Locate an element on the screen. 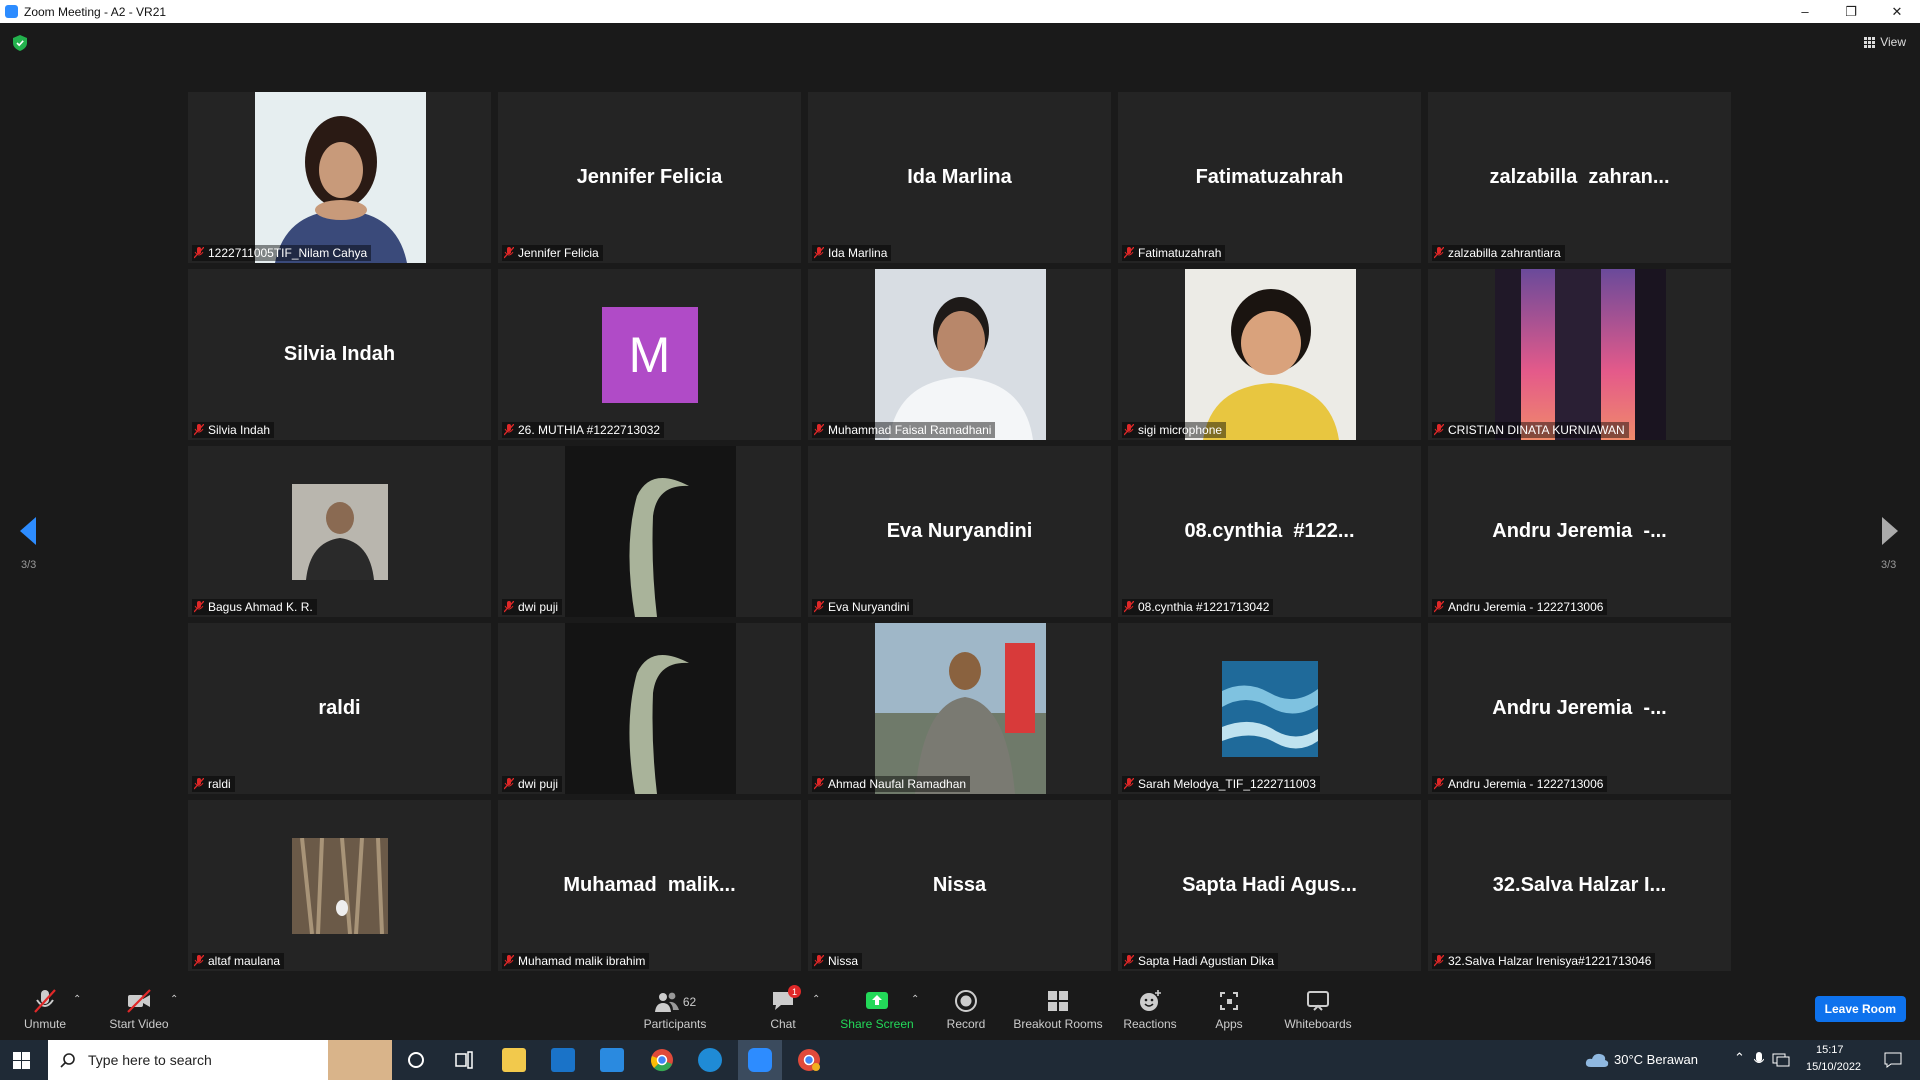 The image size is (1920, 1080). leave-room-button: Leave Room is located at coordinates (1860, 1009).